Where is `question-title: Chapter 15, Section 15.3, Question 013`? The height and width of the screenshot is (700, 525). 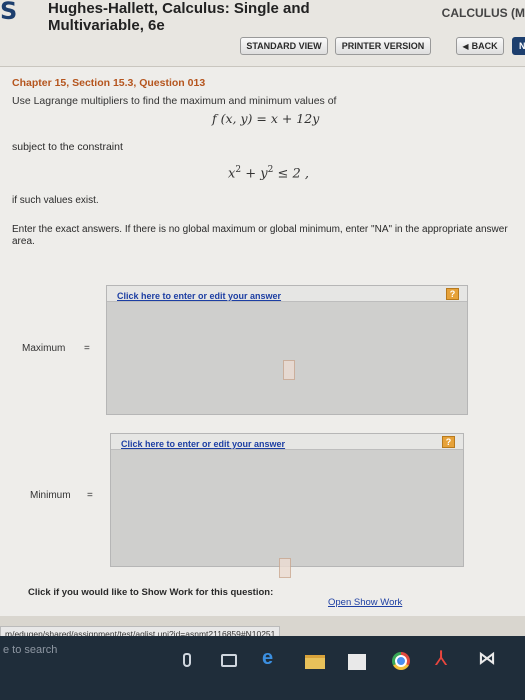 question-title: Chapter 15, Section 15.3, Question 013 is located at coordinates (109, 83).